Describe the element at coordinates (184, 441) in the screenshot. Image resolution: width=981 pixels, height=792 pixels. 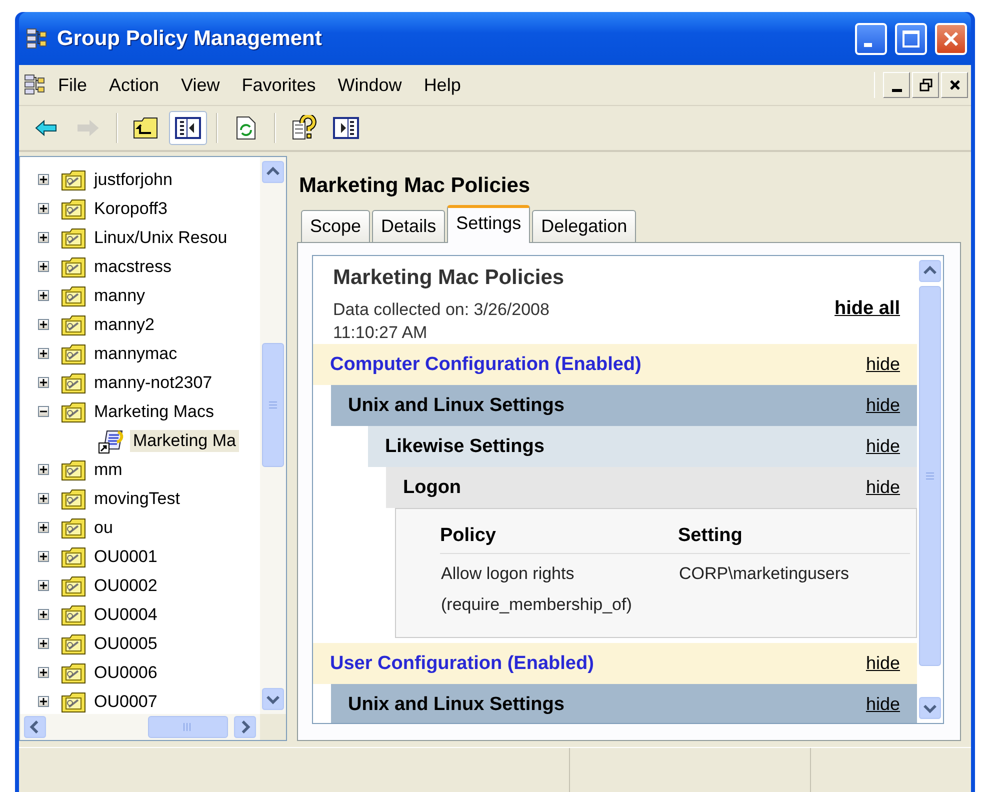
I see `tree-item: Marketing Ma` at that location.